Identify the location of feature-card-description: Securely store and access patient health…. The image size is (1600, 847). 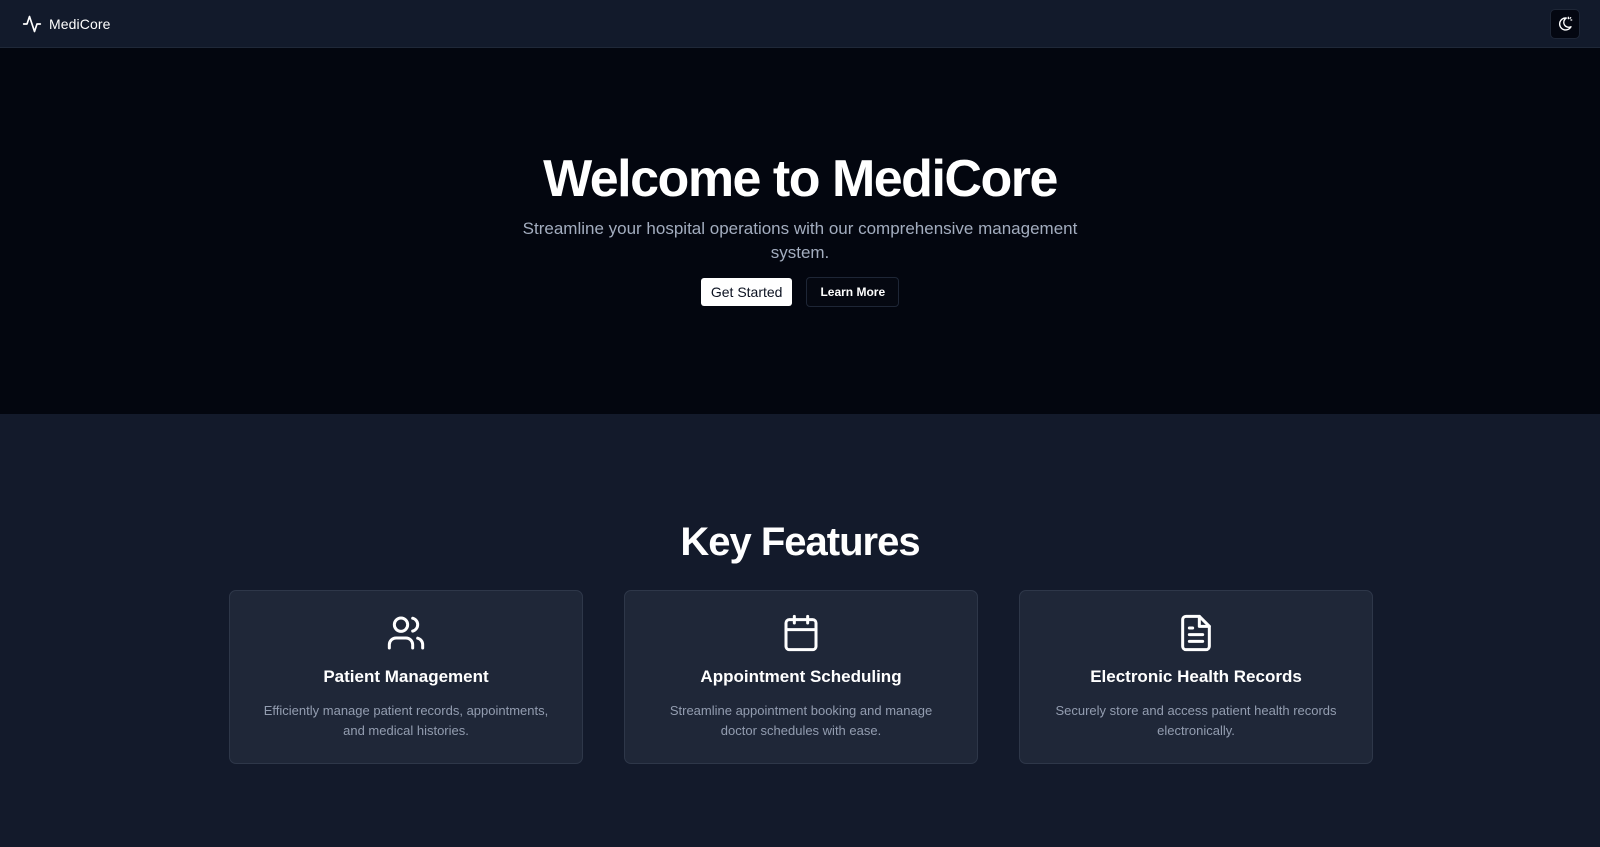
(1196, 720).